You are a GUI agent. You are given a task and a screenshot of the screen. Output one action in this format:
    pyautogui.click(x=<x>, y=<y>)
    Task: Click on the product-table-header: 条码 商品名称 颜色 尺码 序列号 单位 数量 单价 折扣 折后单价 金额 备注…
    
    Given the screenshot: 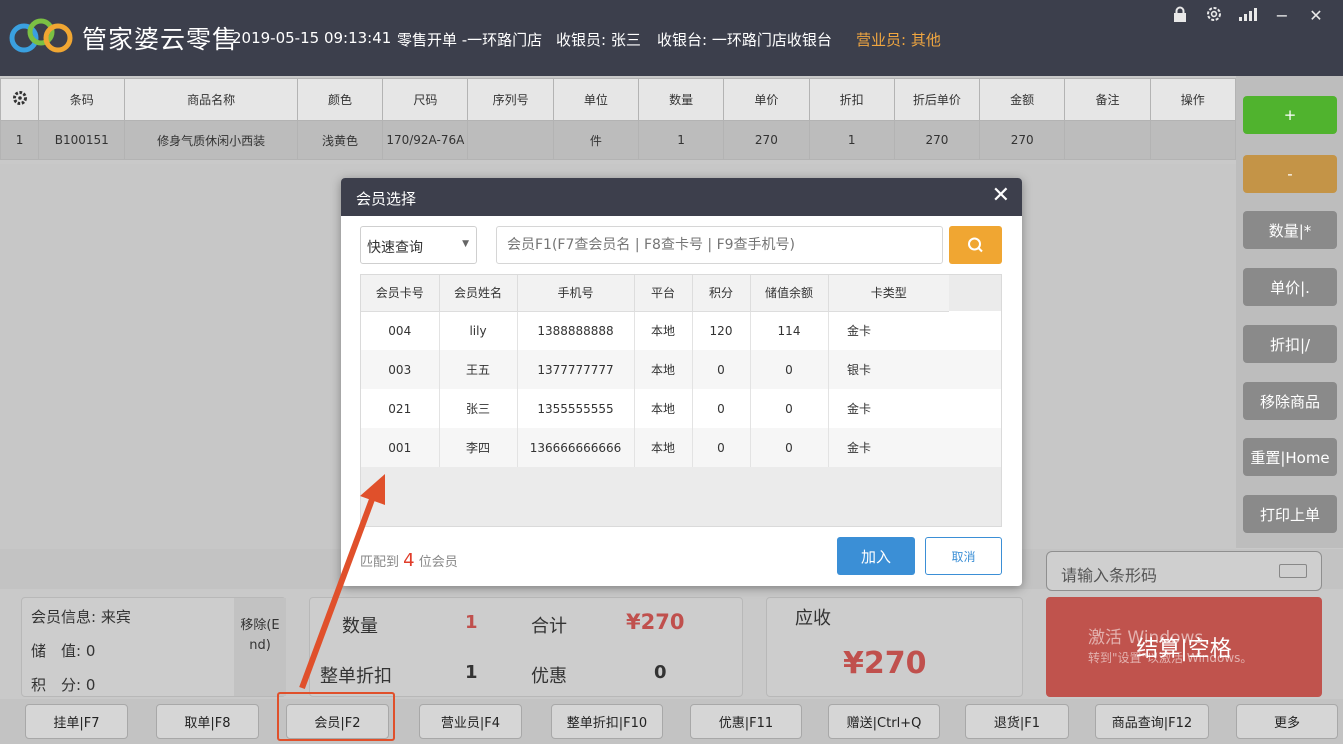 What is the action you would take?
    pyautogui.click(x=618, y=99)
    